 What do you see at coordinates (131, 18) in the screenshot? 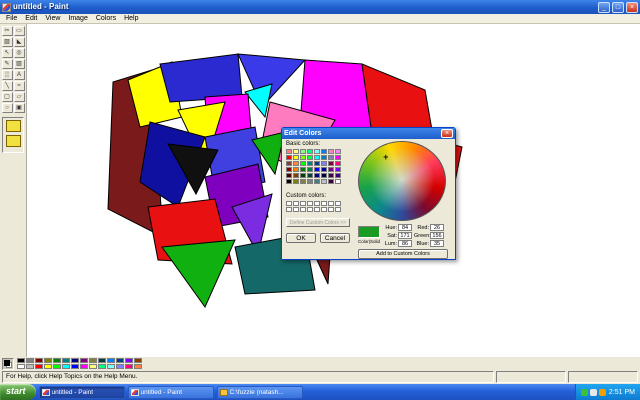
I see `menu-help: Help` at bounding box center [131, 18].